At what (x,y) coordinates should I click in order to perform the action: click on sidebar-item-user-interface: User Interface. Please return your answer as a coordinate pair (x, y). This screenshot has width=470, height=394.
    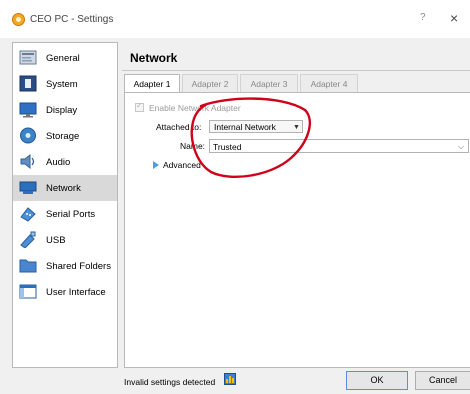
    Looking at the image, I should click on (65, 292).